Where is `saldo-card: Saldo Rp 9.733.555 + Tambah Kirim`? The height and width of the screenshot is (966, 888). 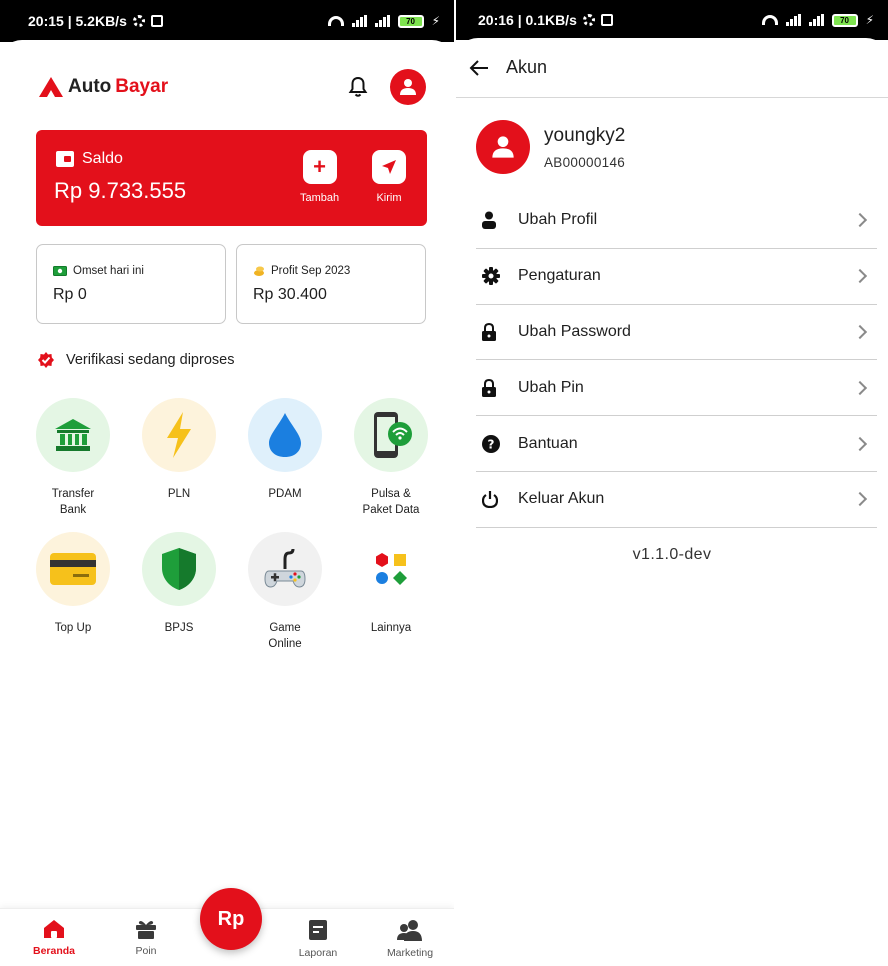 saldo-card: Saldo Rp 9.733.555 + Tambah Kirim is located at coordinates (231, 178).